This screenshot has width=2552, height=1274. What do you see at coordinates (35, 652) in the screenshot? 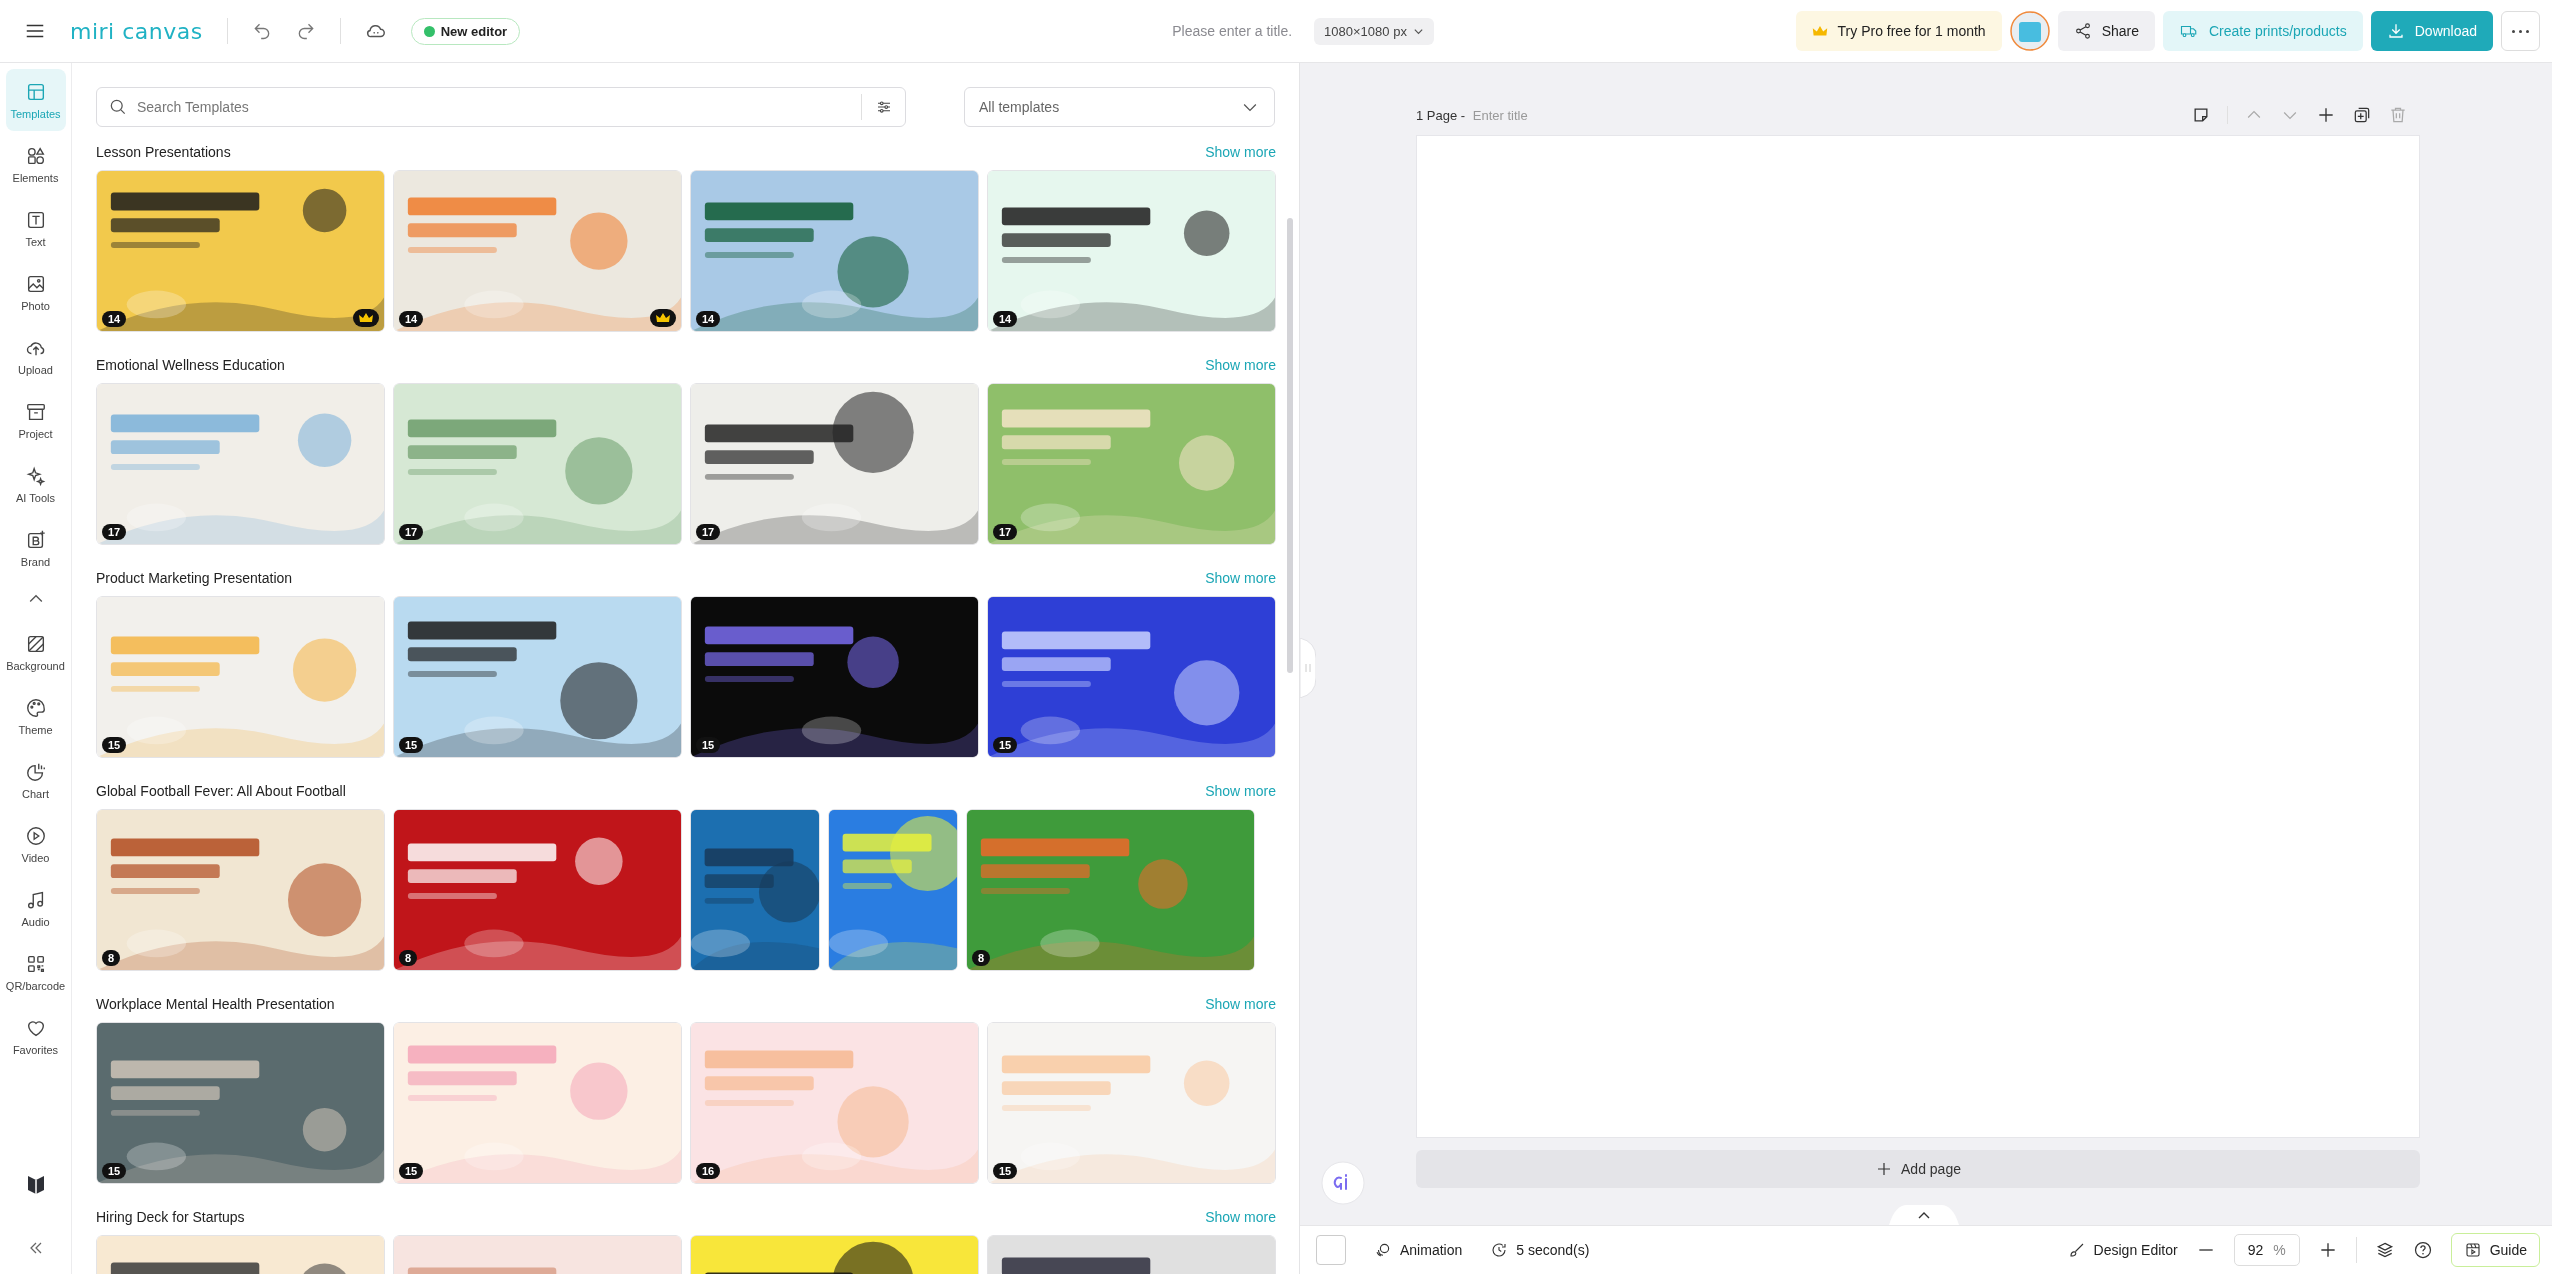
I see `sidebar-item: Background` at bounding box center [35, 652].